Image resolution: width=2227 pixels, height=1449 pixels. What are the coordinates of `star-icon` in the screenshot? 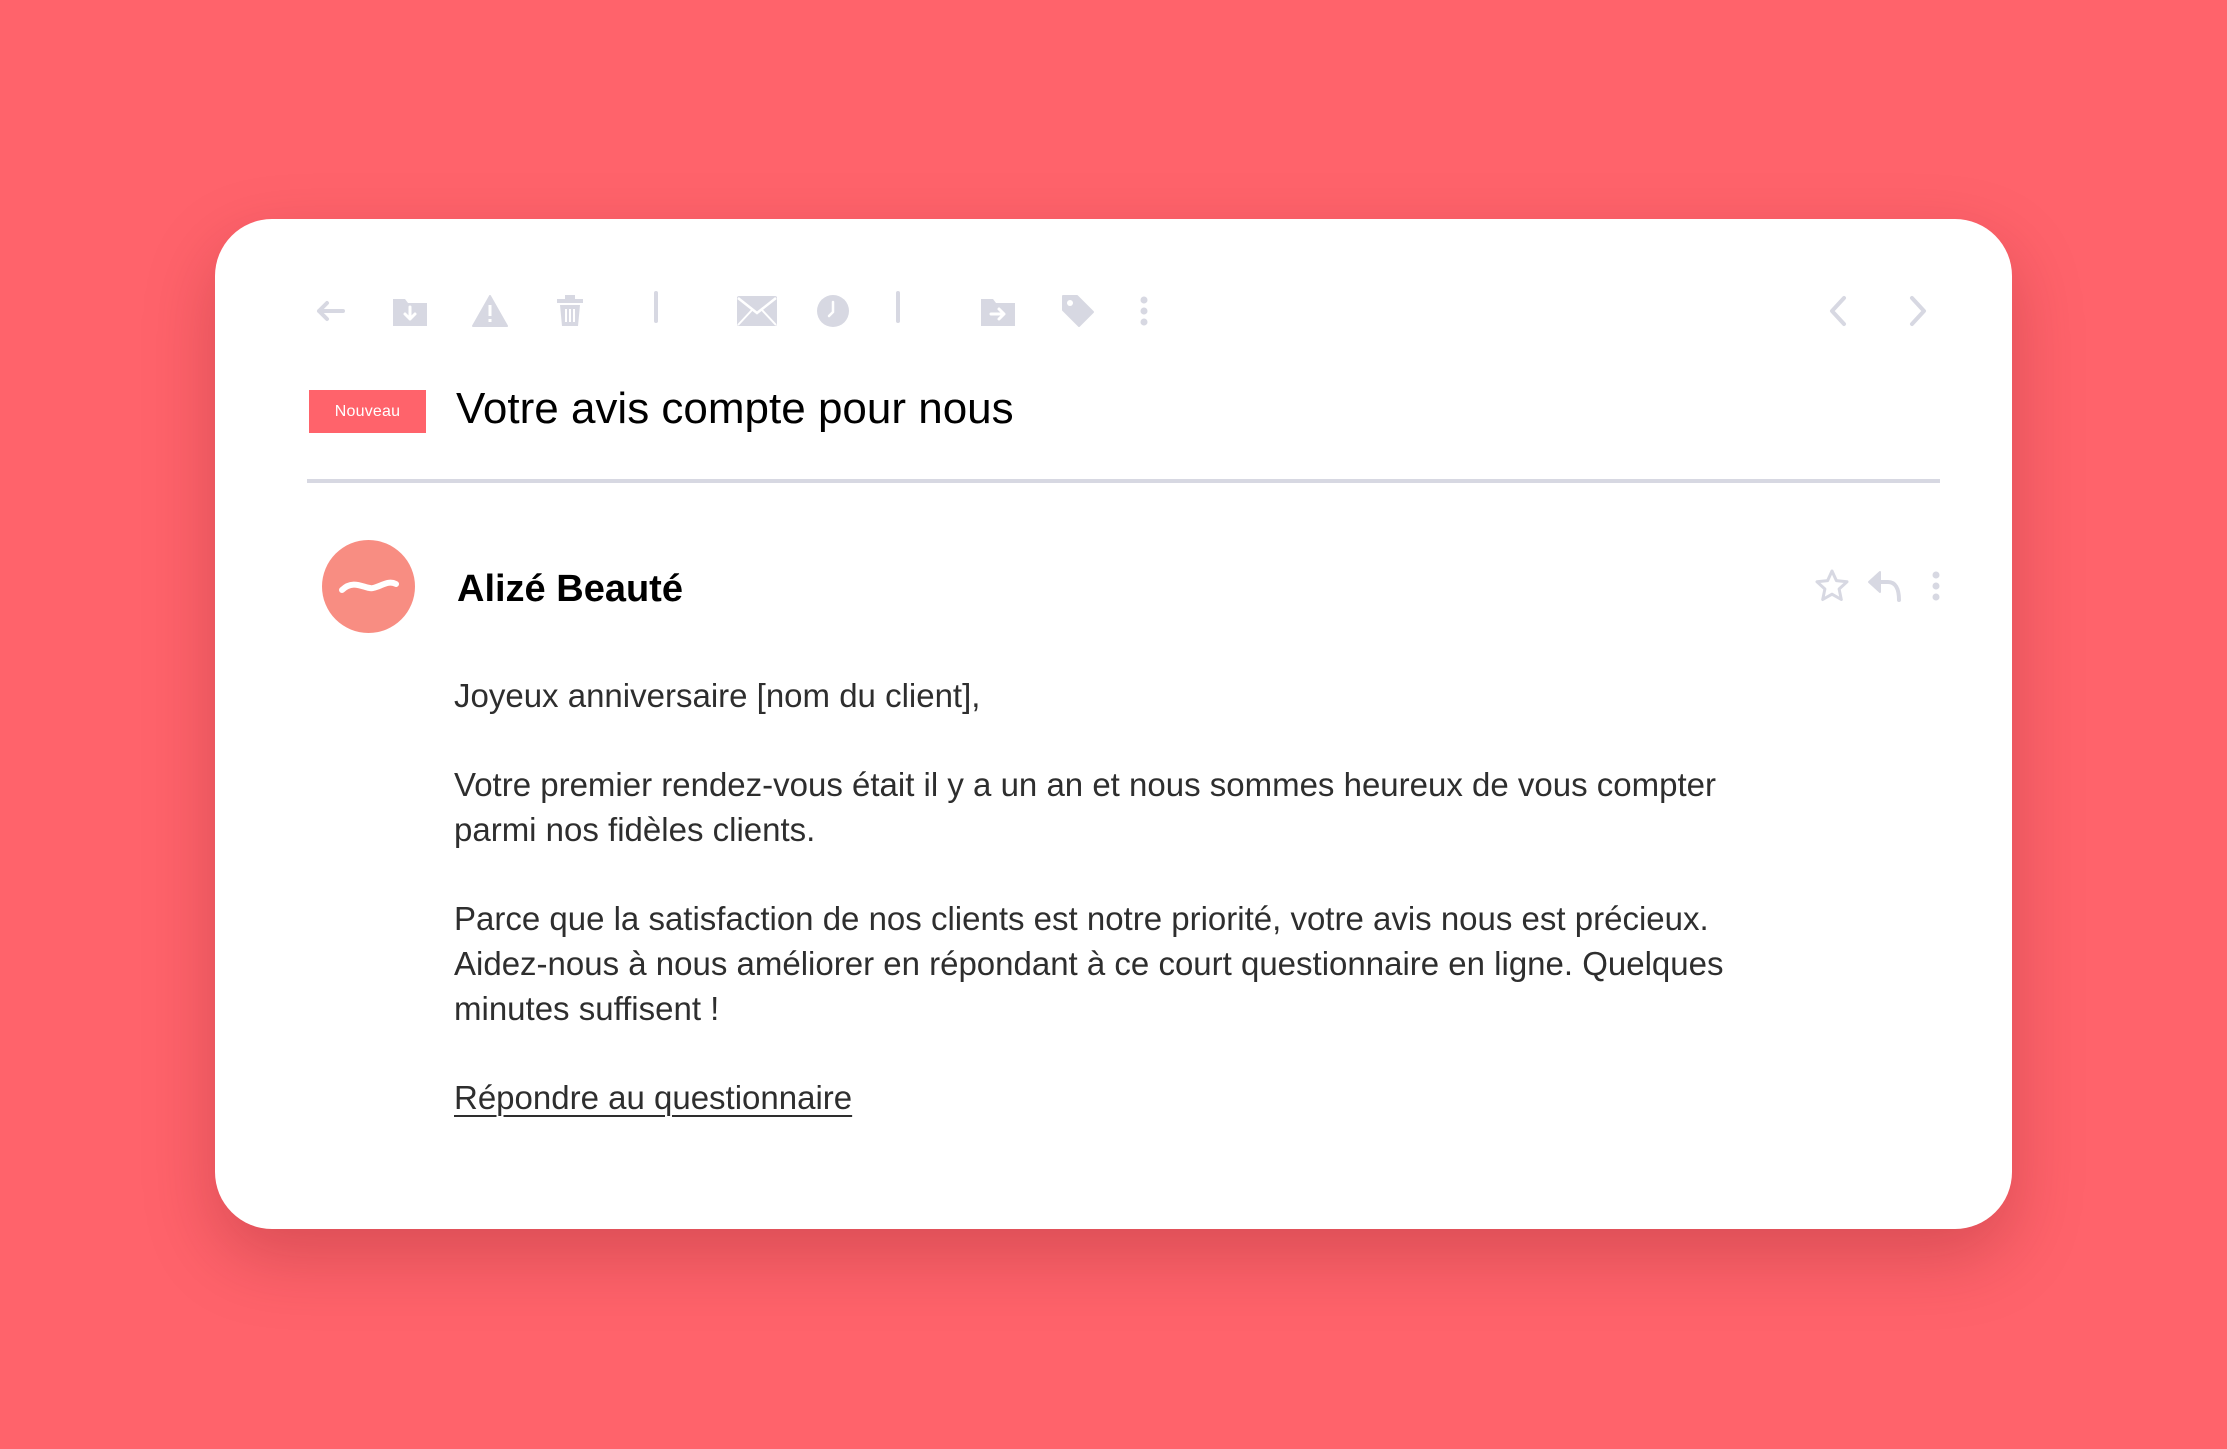 It's located at (1832, 586).